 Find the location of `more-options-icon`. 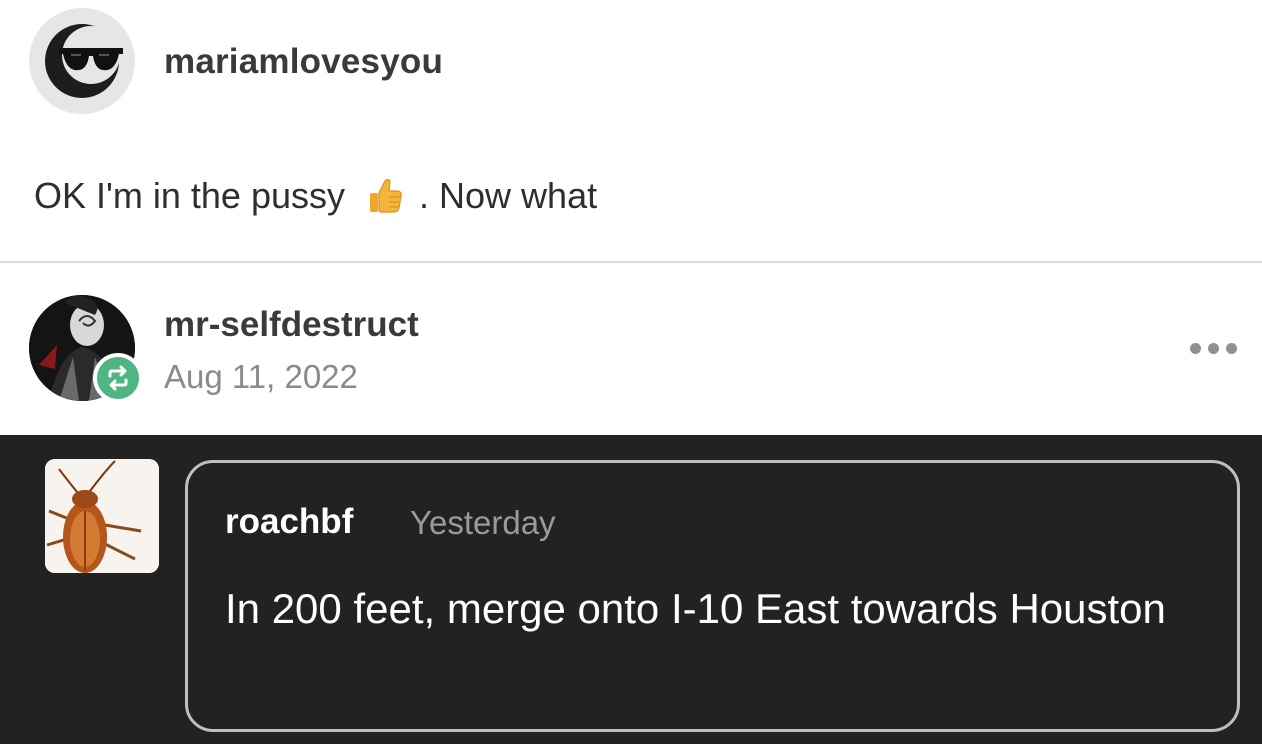

more-options-icon is located at coordinates (1214, 349).